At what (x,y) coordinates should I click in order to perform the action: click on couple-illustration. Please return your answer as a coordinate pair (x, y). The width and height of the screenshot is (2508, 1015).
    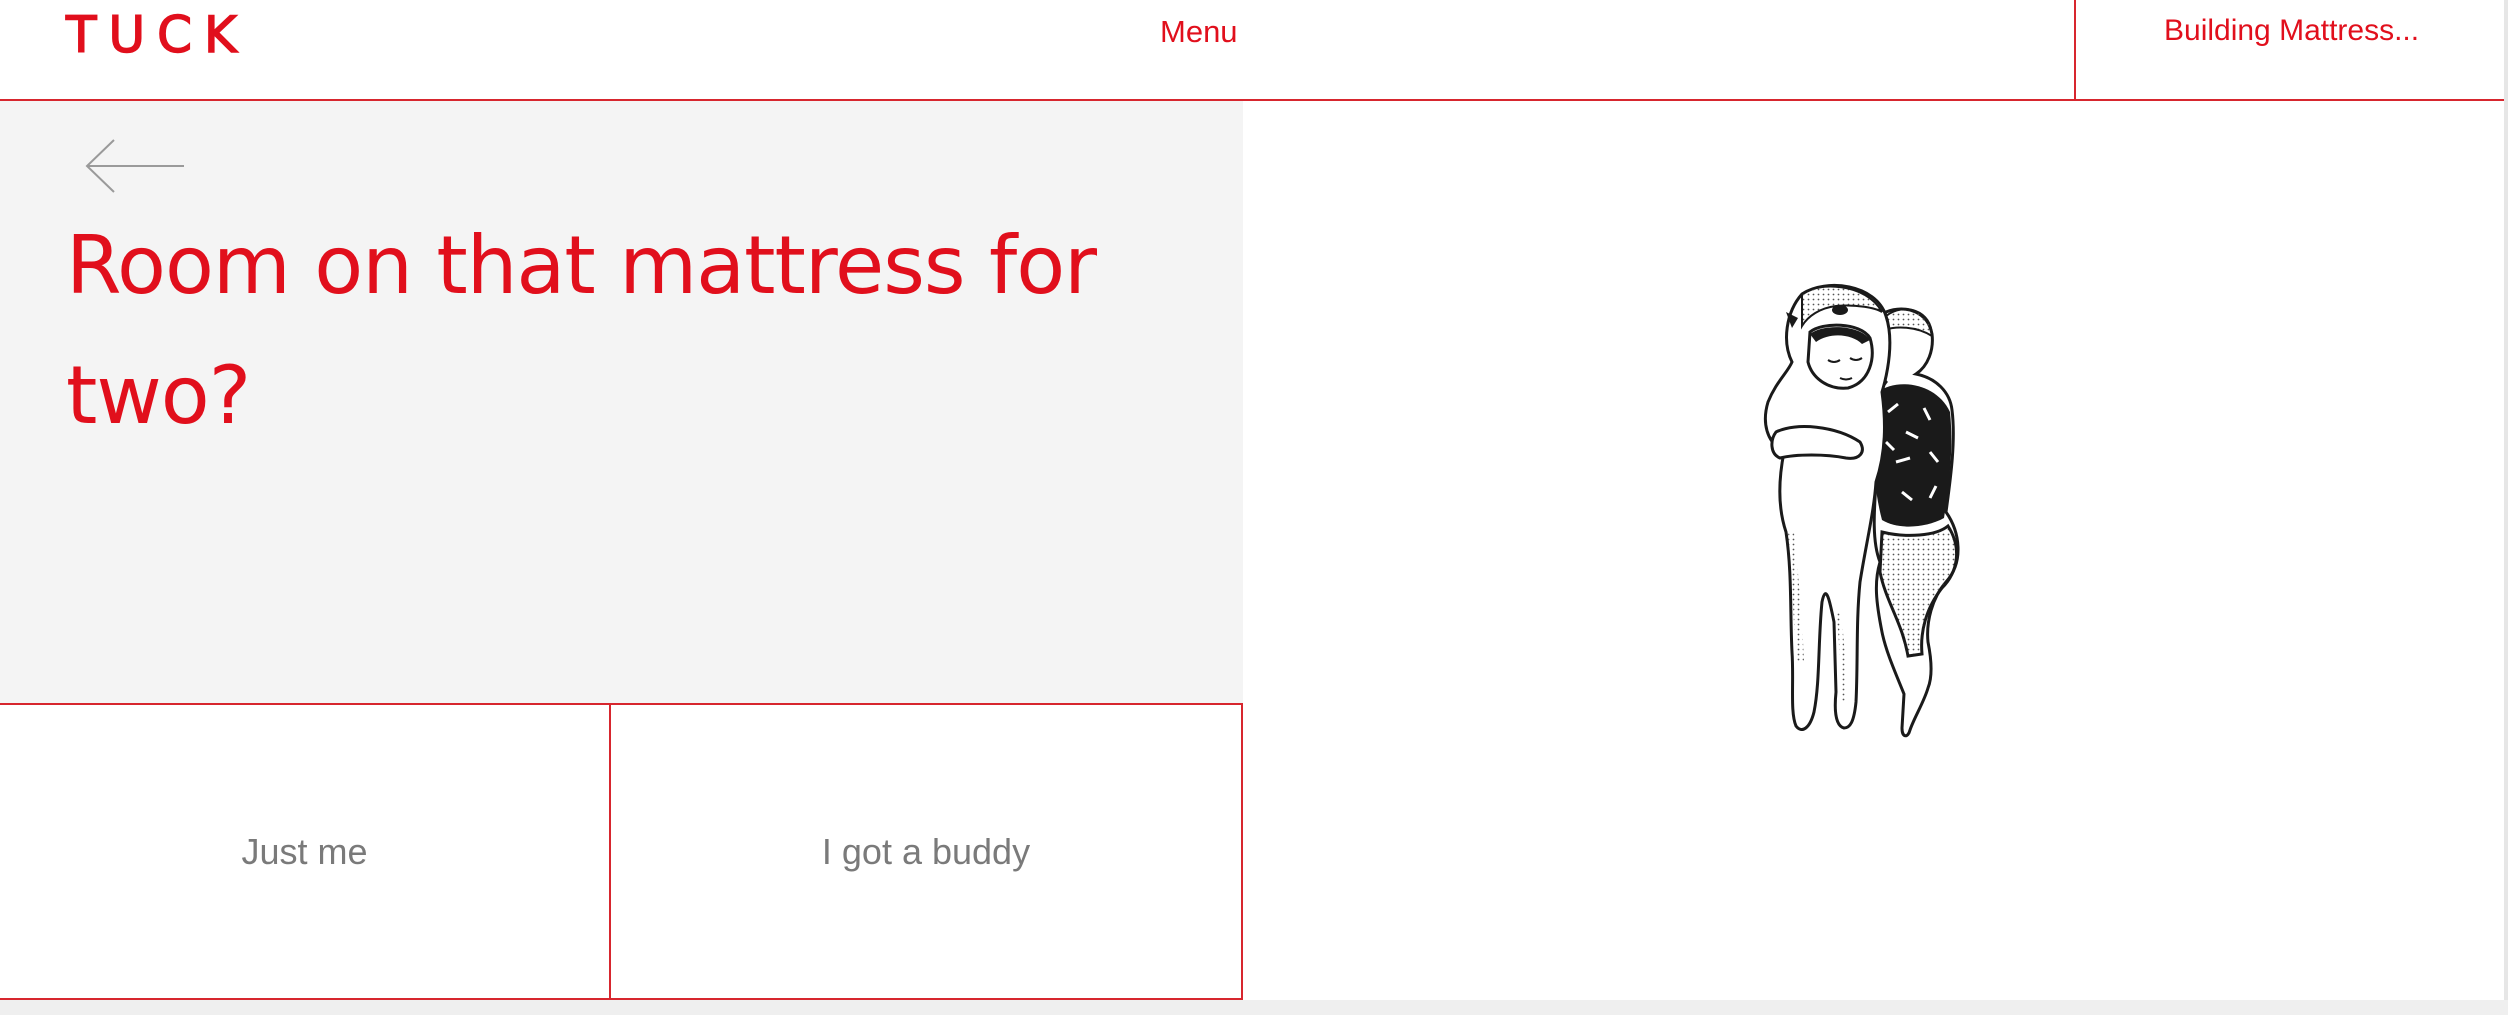
    Looking at the image, I should click on (1876, 552).